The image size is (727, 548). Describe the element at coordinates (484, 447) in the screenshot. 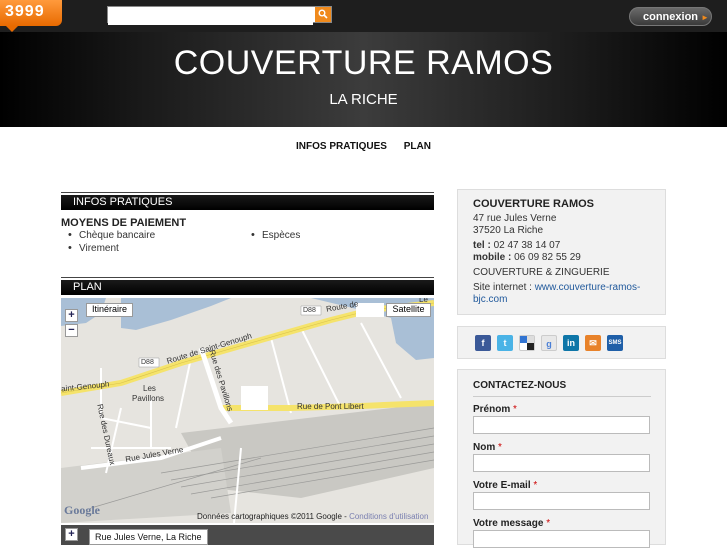

I see `nom-label-text: Nom` at that location.